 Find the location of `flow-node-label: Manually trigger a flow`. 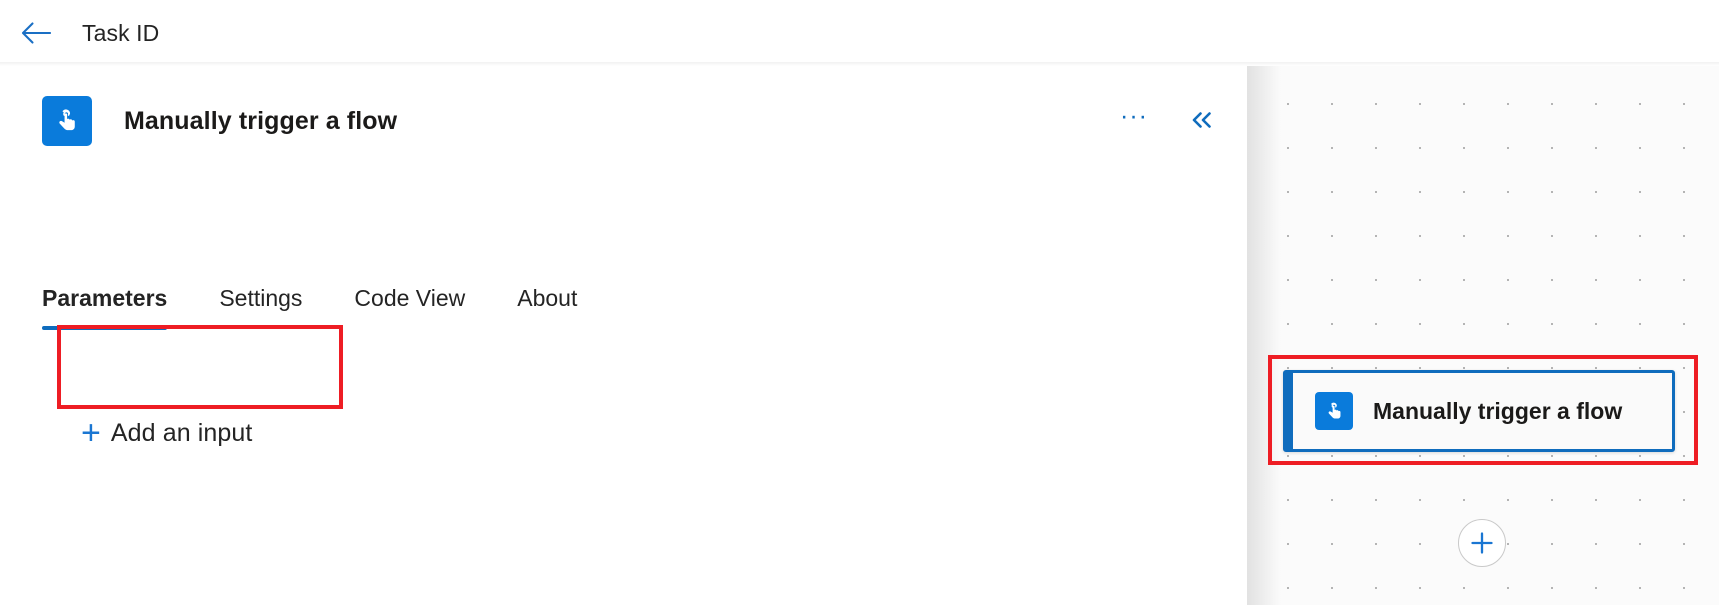

flow-node-label: Manually trigger a flow is located at coordinates (1498, 410).